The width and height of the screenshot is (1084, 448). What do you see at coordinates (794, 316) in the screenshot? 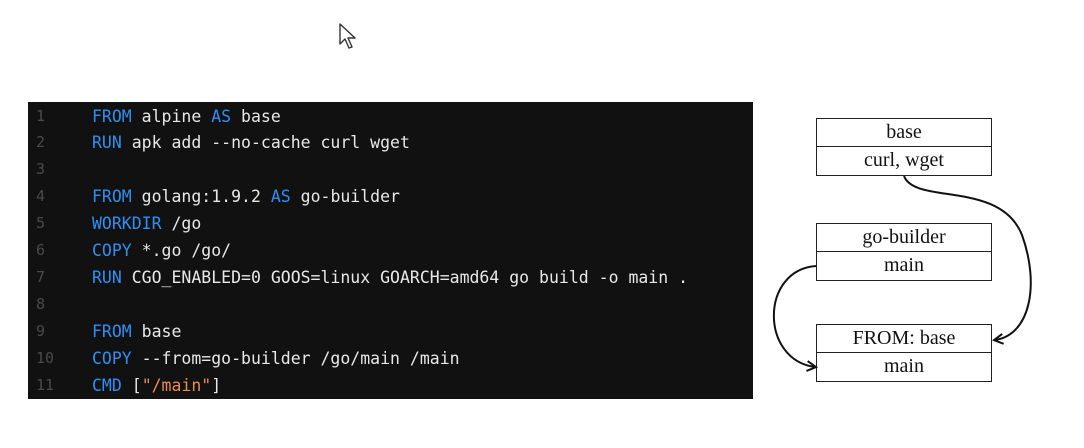
I see `arrow-builder-to-final` at bounding box center [794, 316].